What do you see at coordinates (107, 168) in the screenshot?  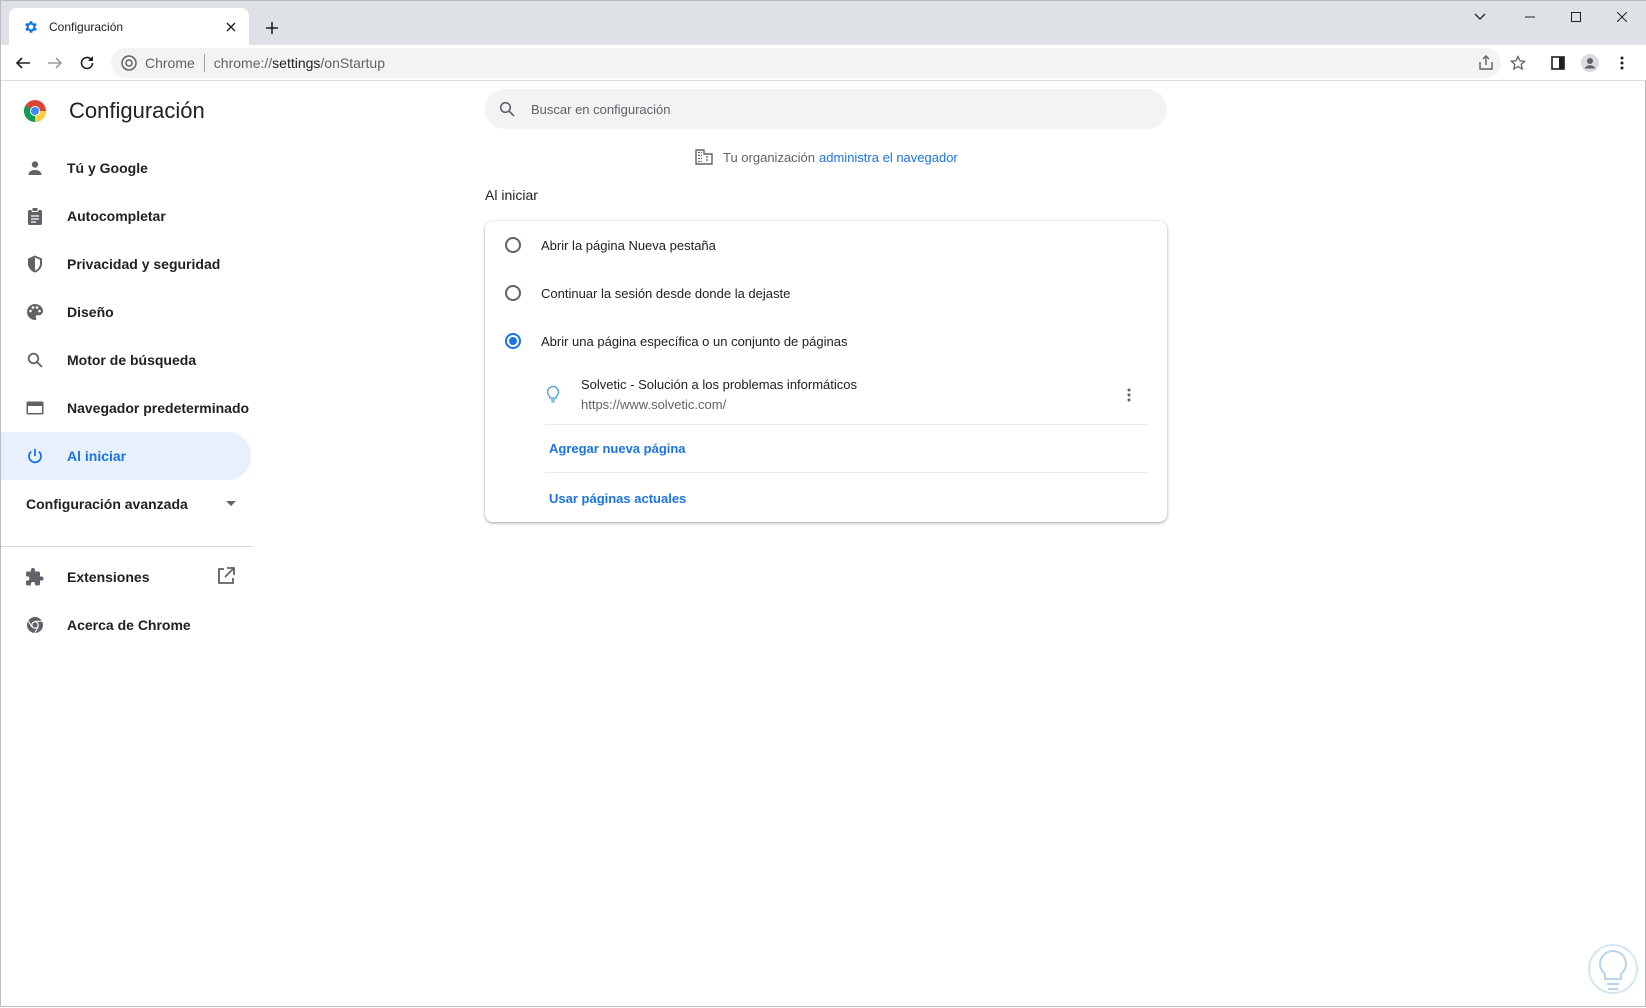 I see `sidebar-item-label: Tú y Google` at bounding box center [107, 168].